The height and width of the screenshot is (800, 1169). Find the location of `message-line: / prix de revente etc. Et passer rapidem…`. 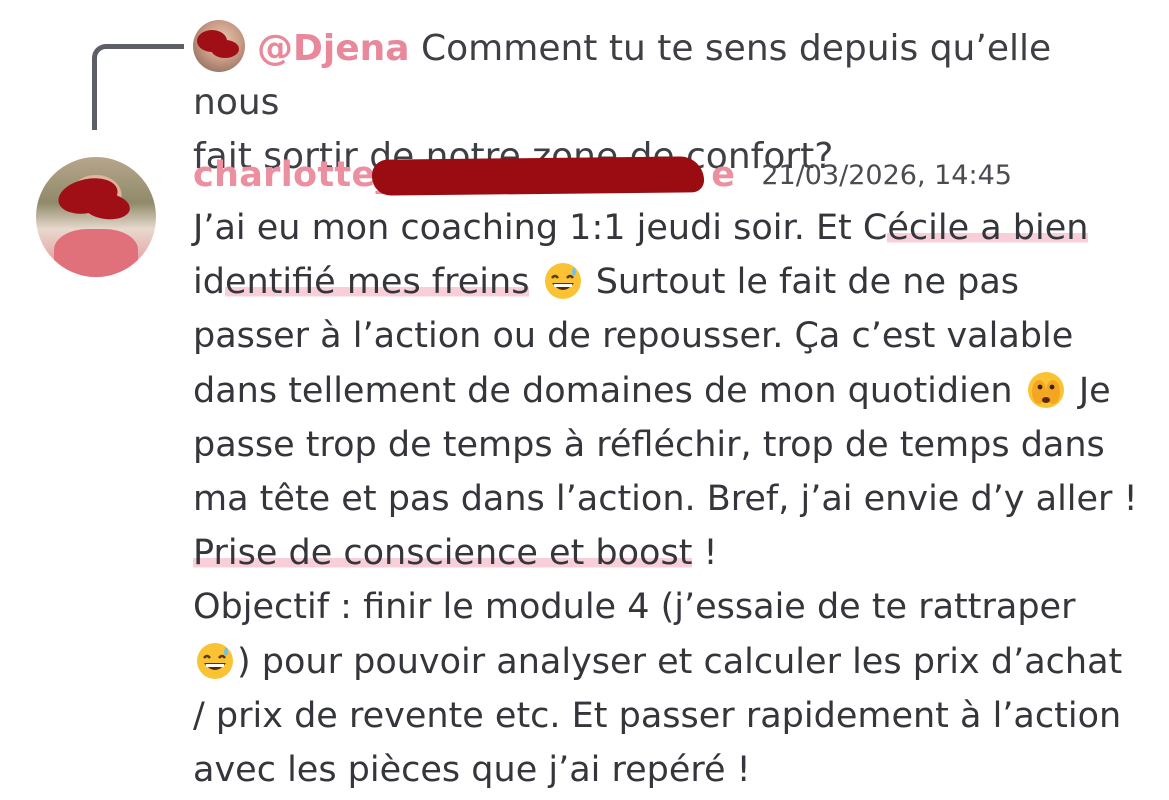

message-line: / prix de revente etc. Et passer rapidem… is located at coordinates (657, 715).